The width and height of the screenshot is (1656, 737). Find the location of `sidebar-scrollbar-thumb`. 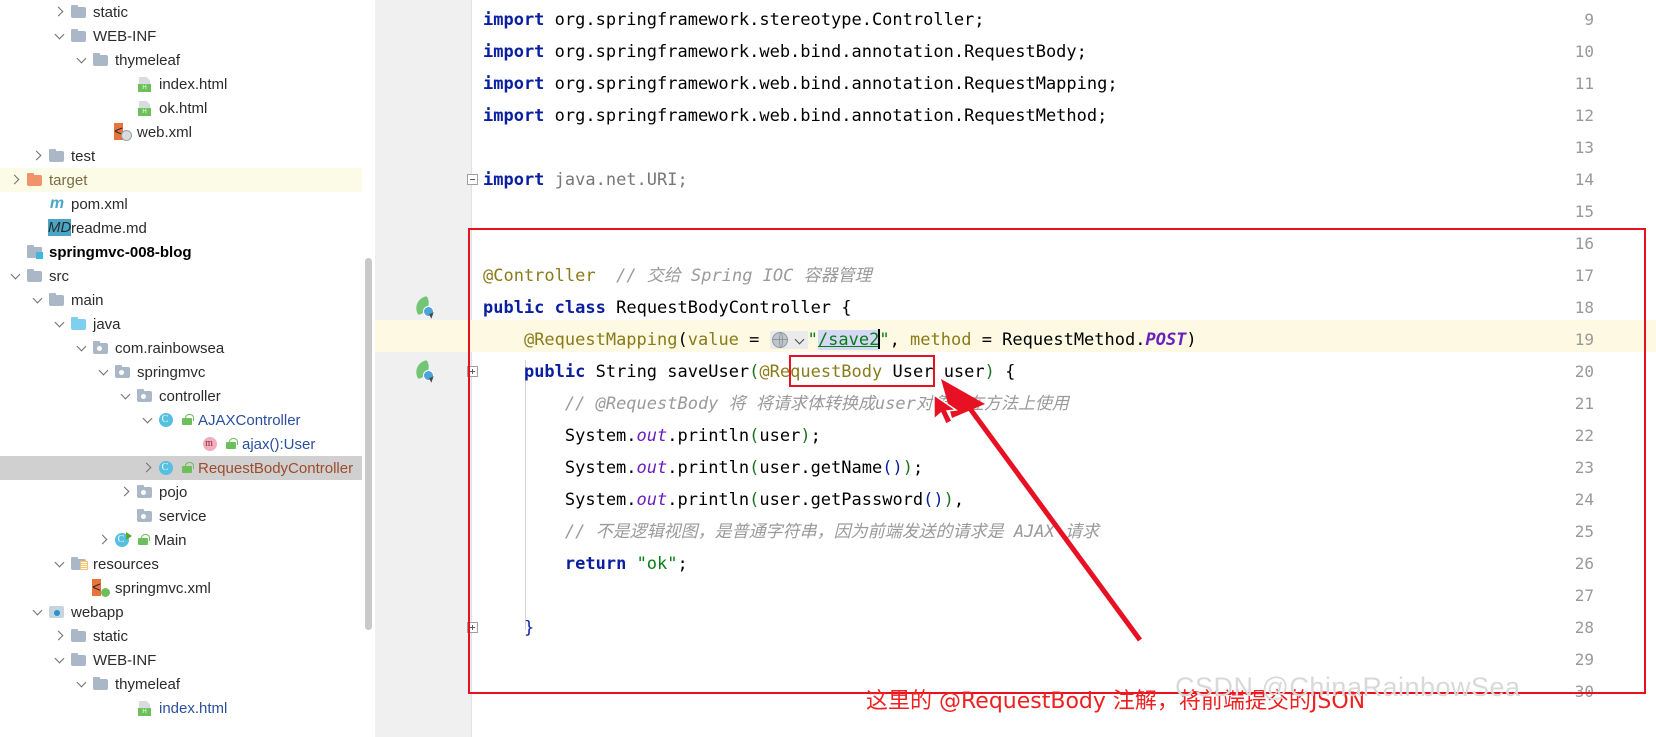

sidebar-scrollbar-thumb is located at coordinates (368, 444).